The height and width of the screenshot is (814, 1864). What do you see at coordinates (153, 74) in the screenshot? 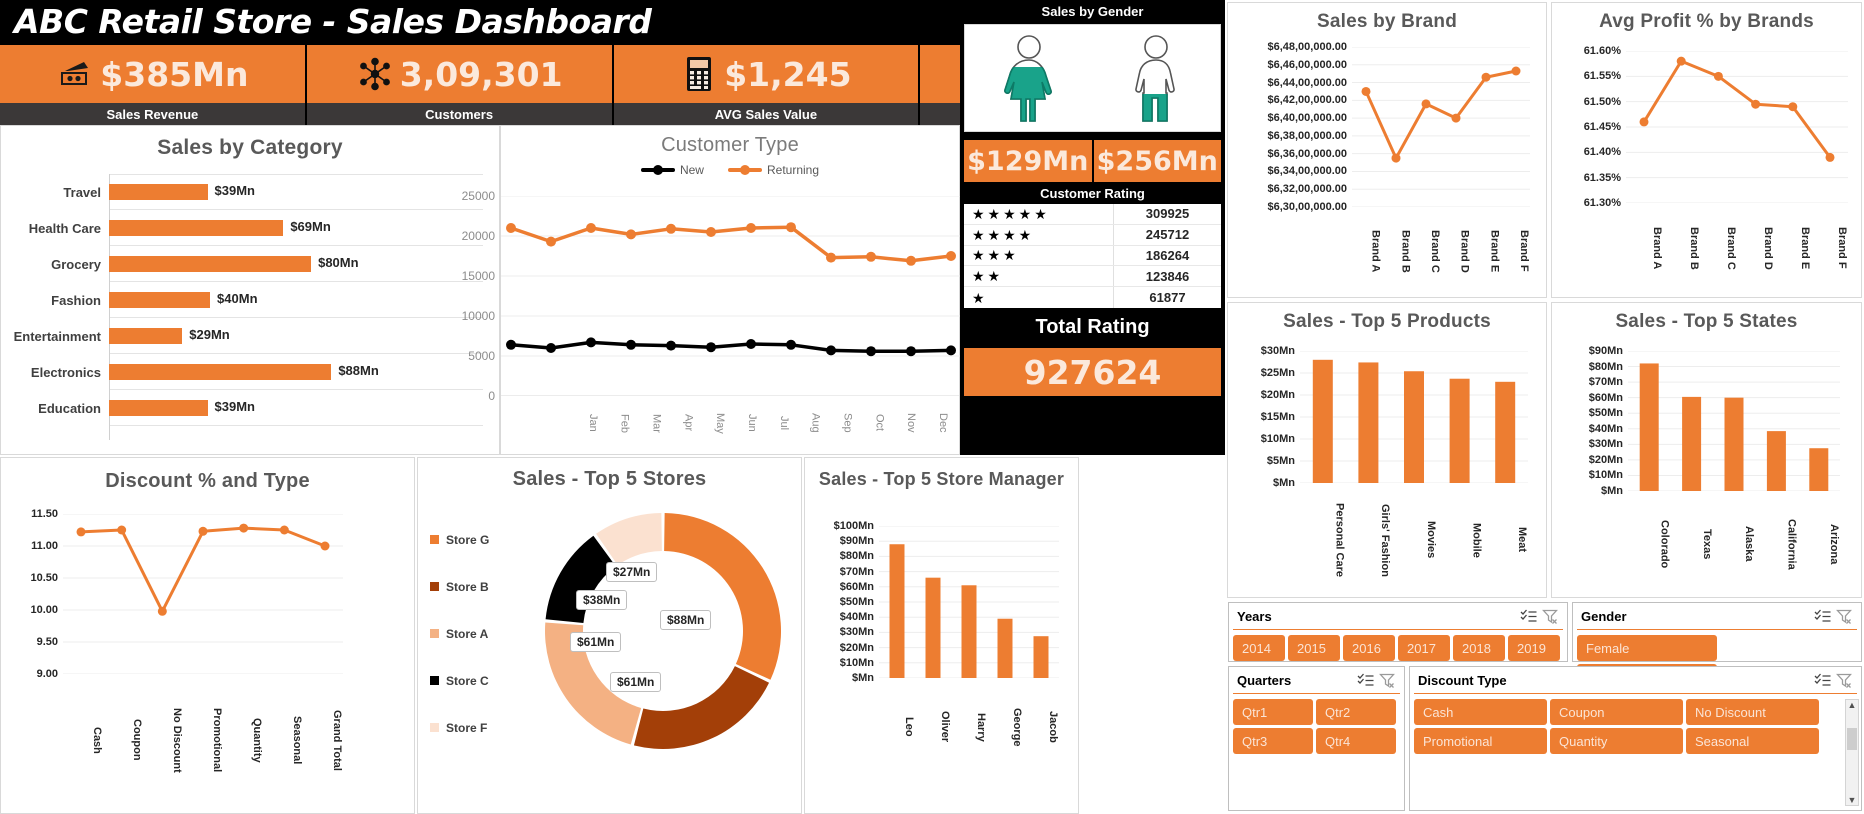
I see `kpi-sales-revenue: $385Mn` at bounding box center [153, 74].